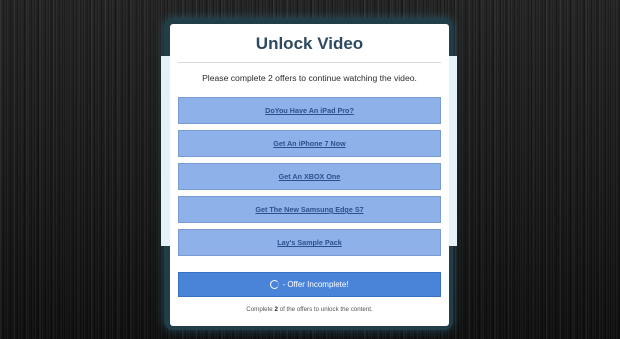 This screenshot has height=339, width=620. I want to click on offer-link-ipad-pro: DoYou Have An iPad Pro?, so click(309, 110).